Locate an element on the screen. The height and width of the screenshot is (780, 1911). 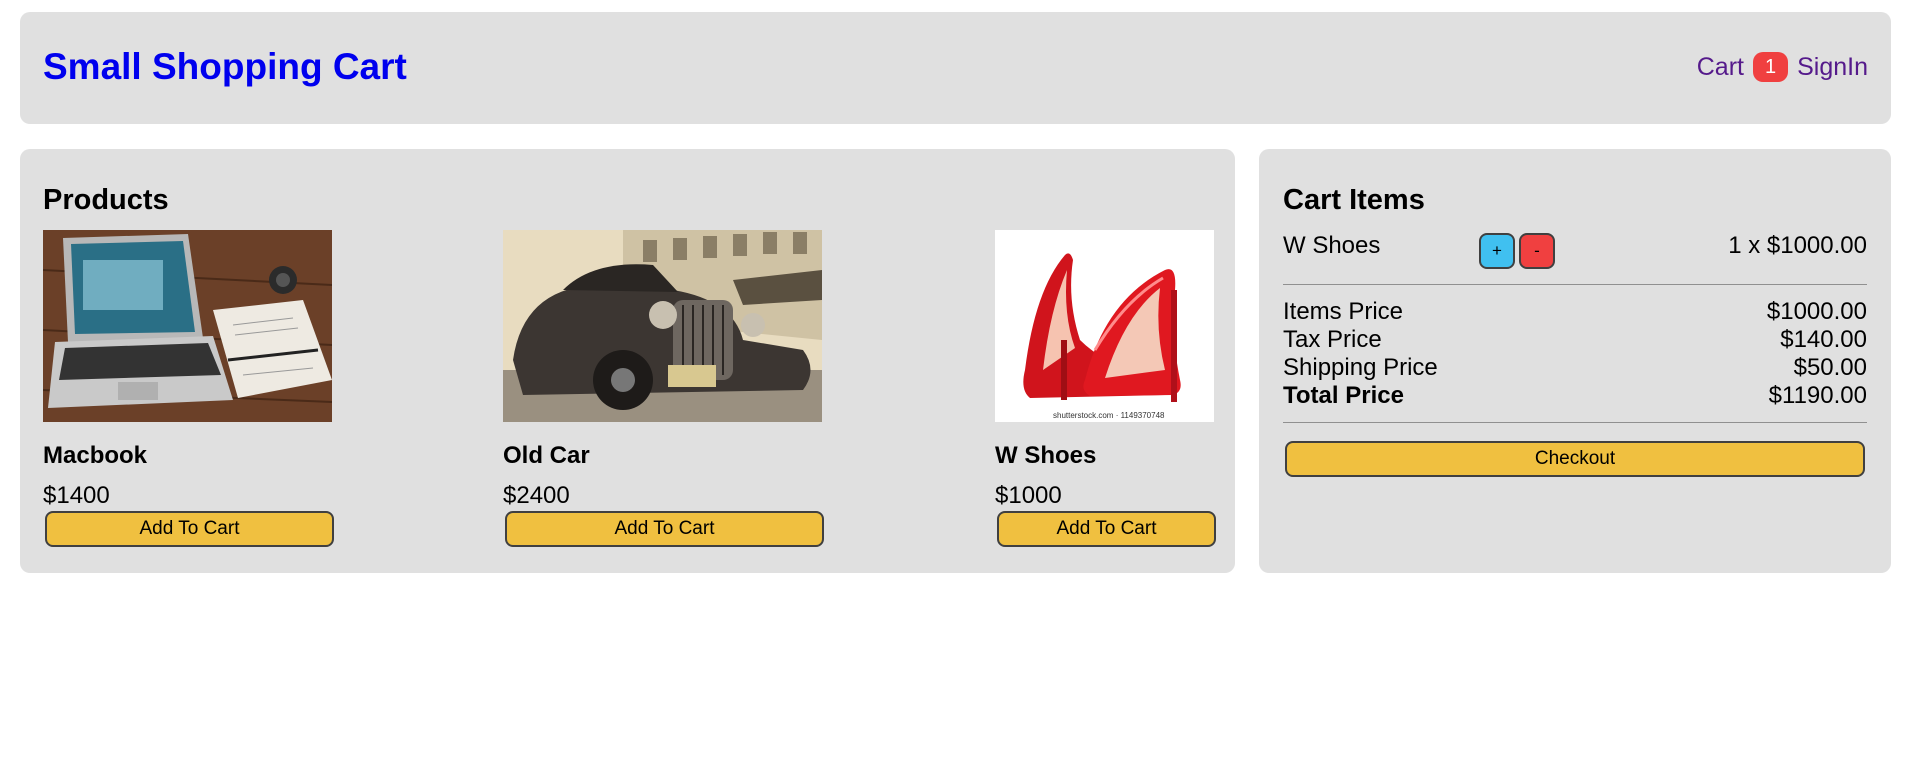
checkout-button: Checkout is located at coordinates (1575, 459).